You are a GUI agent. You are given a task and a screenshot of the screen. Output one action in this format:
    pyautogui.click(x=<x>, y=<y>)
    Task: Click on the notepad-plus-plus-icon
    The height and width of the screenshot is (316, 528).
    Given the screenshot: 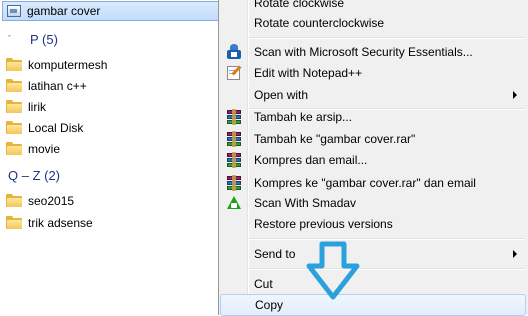 What is the action you would take?
    pyautogui.click(x=234, y=73)
    